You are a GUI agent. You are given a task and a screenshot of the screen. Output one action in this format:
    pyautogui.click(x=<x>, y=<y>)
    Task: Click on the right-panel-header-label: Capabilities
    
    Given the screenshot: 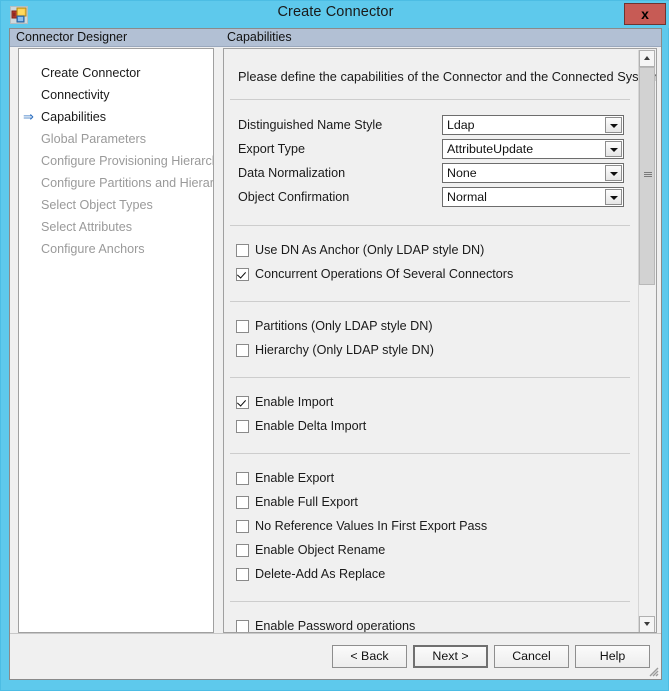 What is the action you would take?
    pyautogui.click(x=259, y=37)
    